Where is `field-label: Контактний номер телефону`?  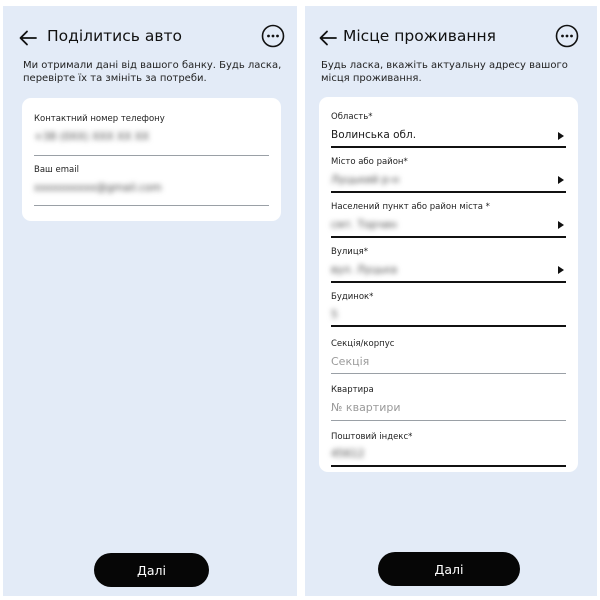 field-label: Контактний номер телефону is located at coordinates (99, 119).